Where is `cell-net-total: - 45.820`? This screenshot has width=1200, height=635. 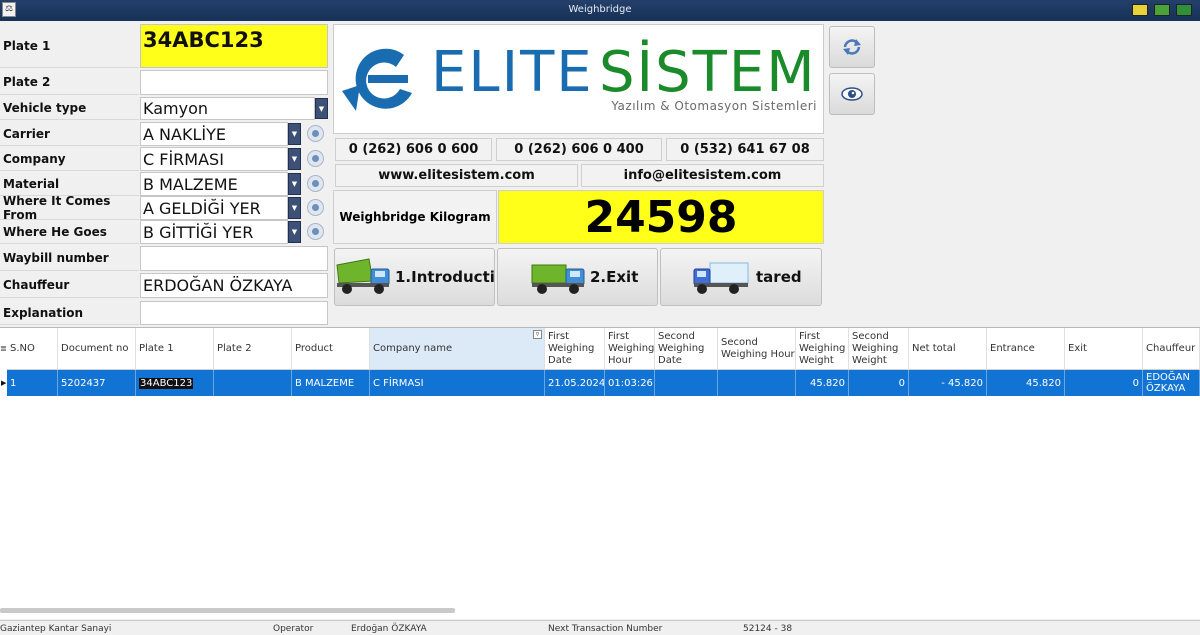 cell-net-total: - 45.820 is located at coordinates (948, 383).